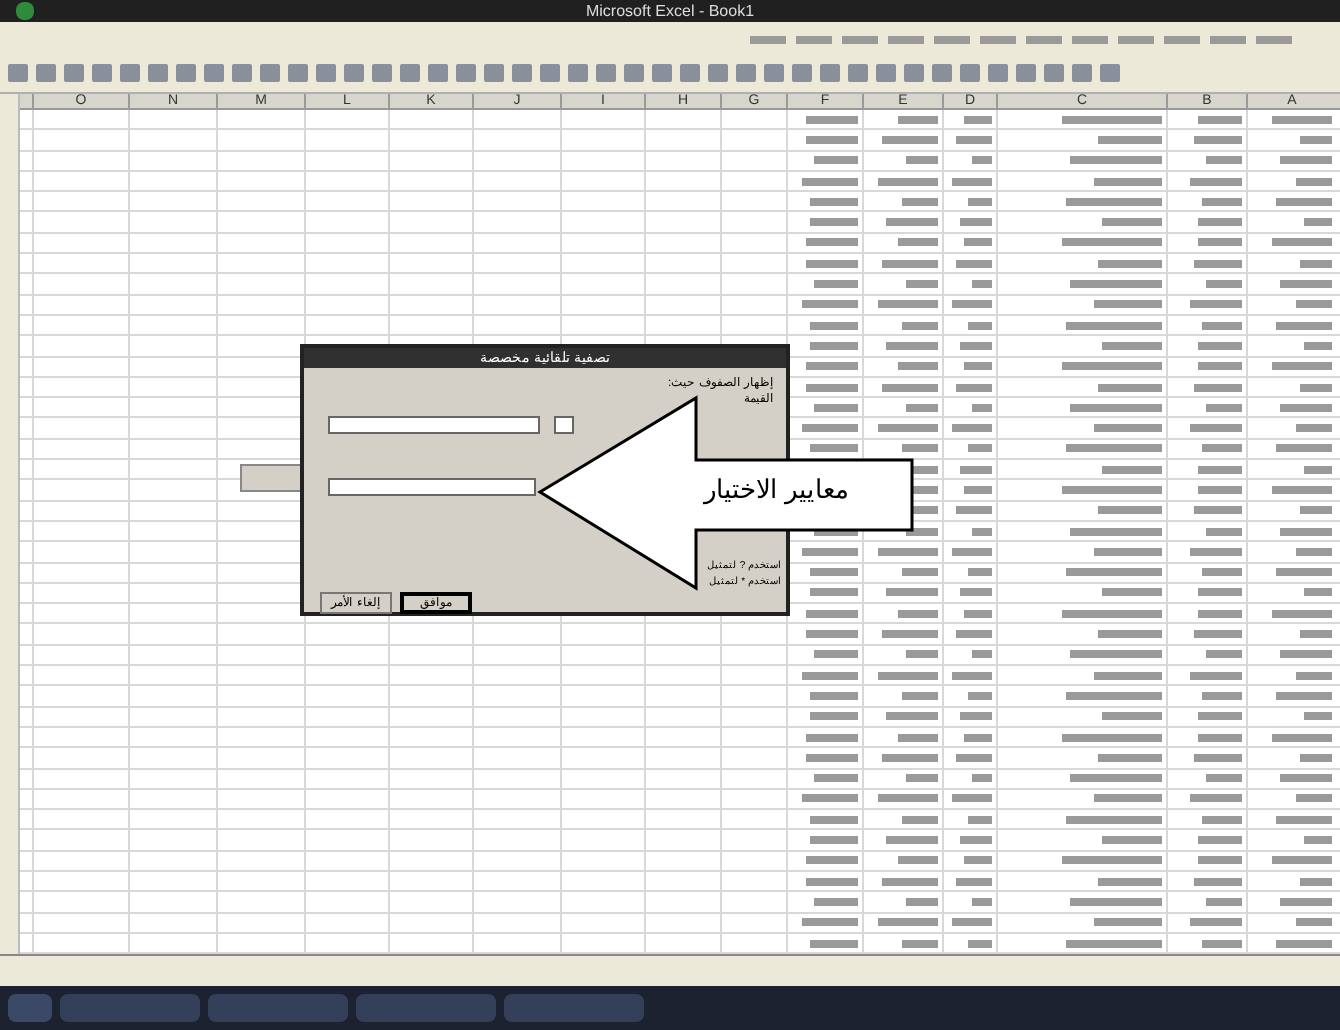 The image size is (1340, 1030). I want to click on start-button, so click(30, 1008).